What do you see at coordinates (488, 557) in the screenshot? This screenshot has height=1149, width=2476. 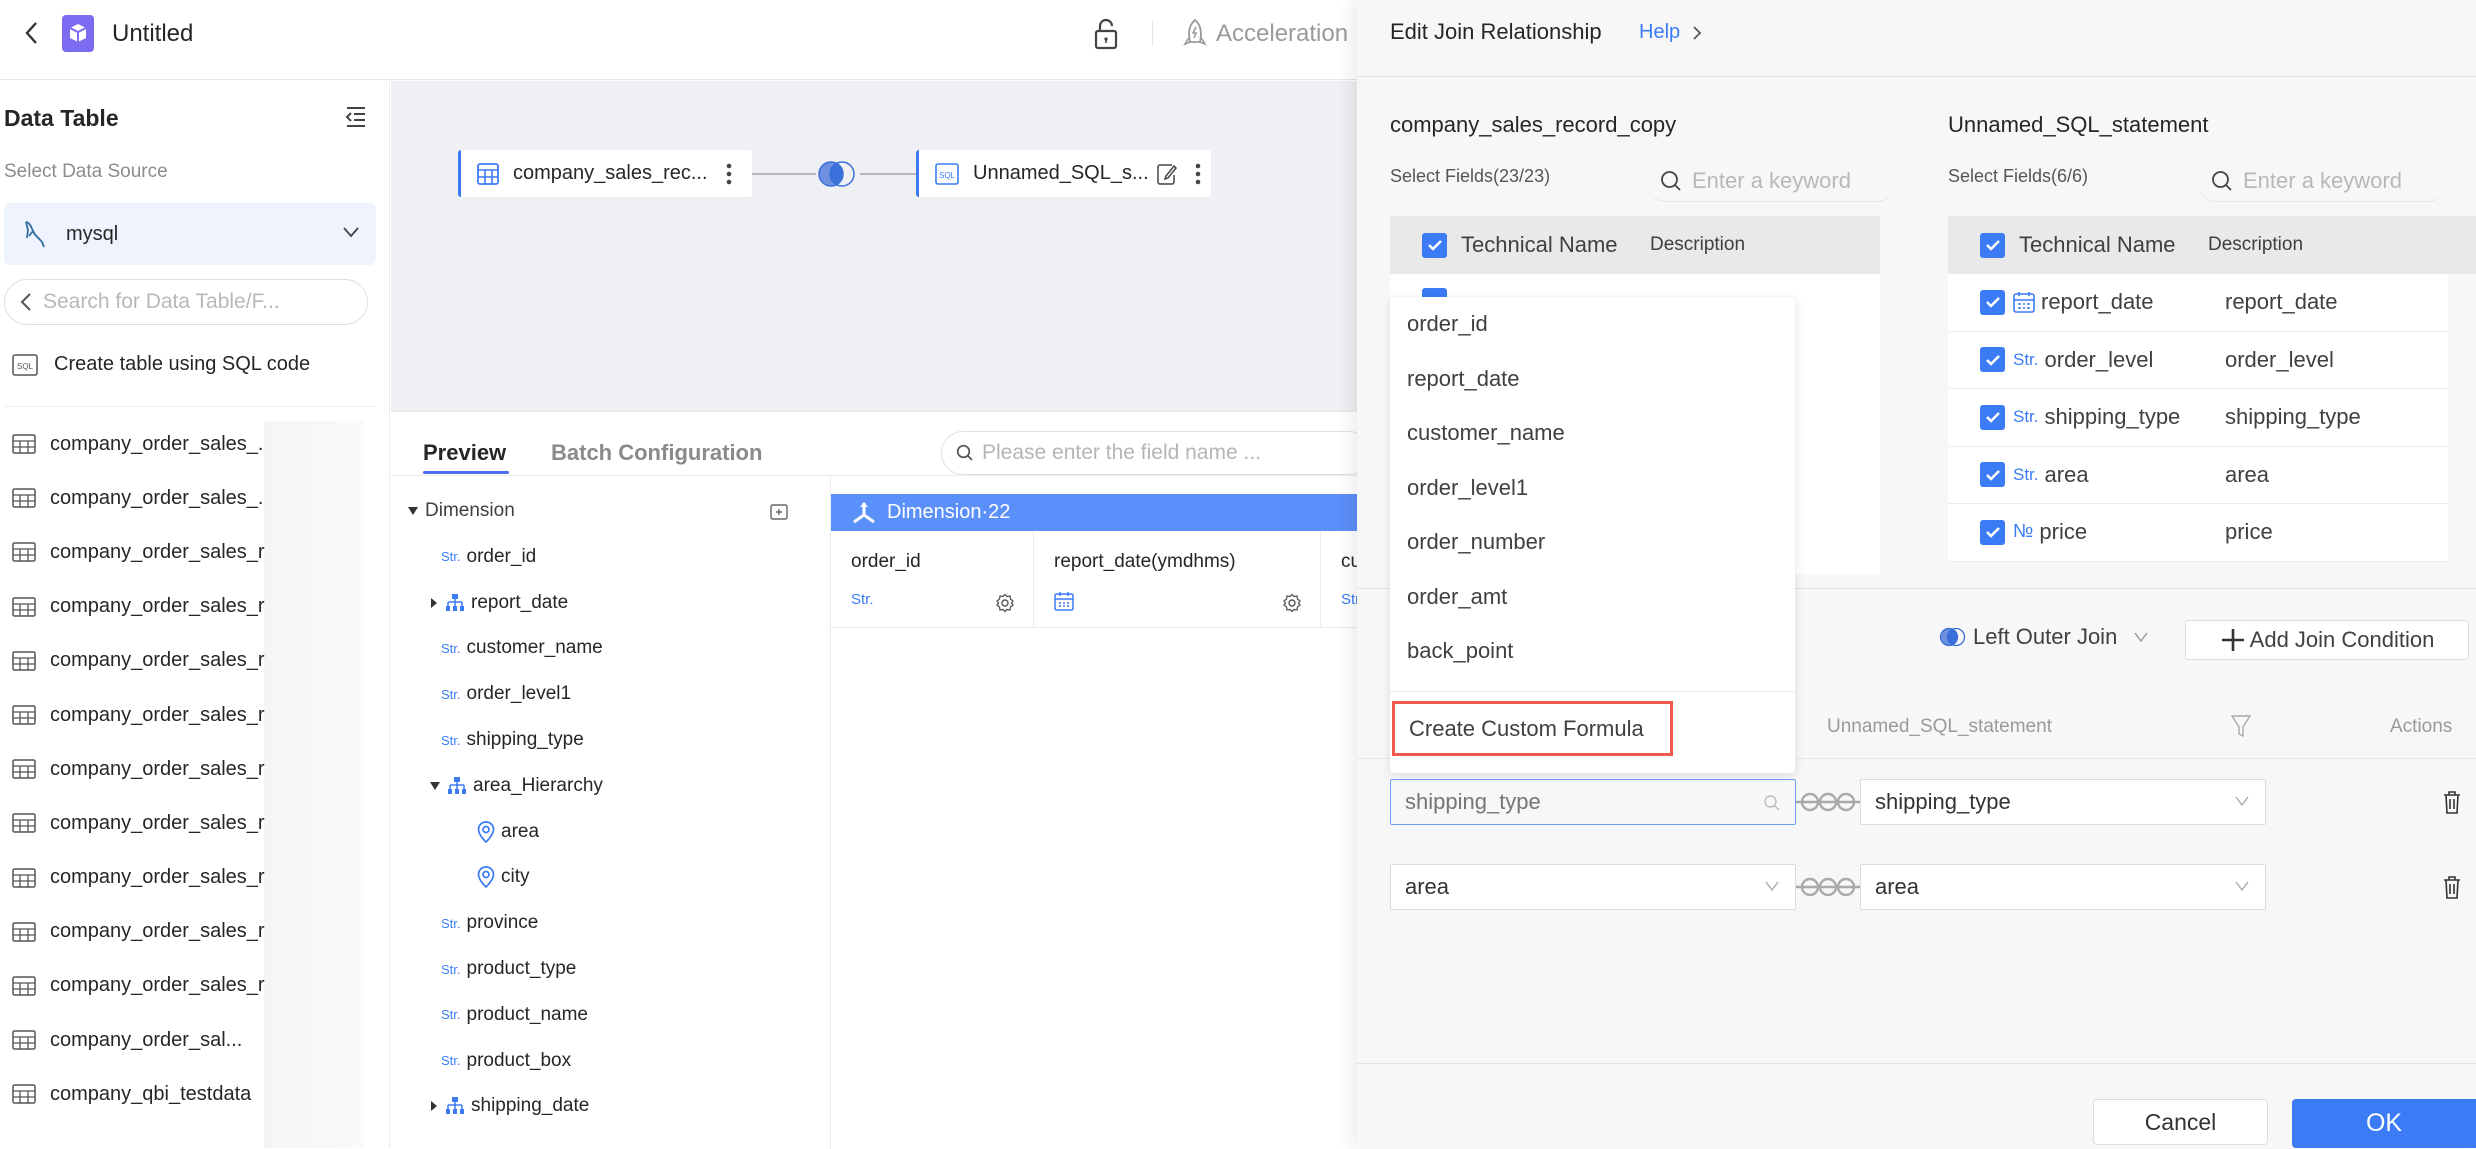 I see `tree-field-item: Str. order_id` at bounding box center [488, 557].